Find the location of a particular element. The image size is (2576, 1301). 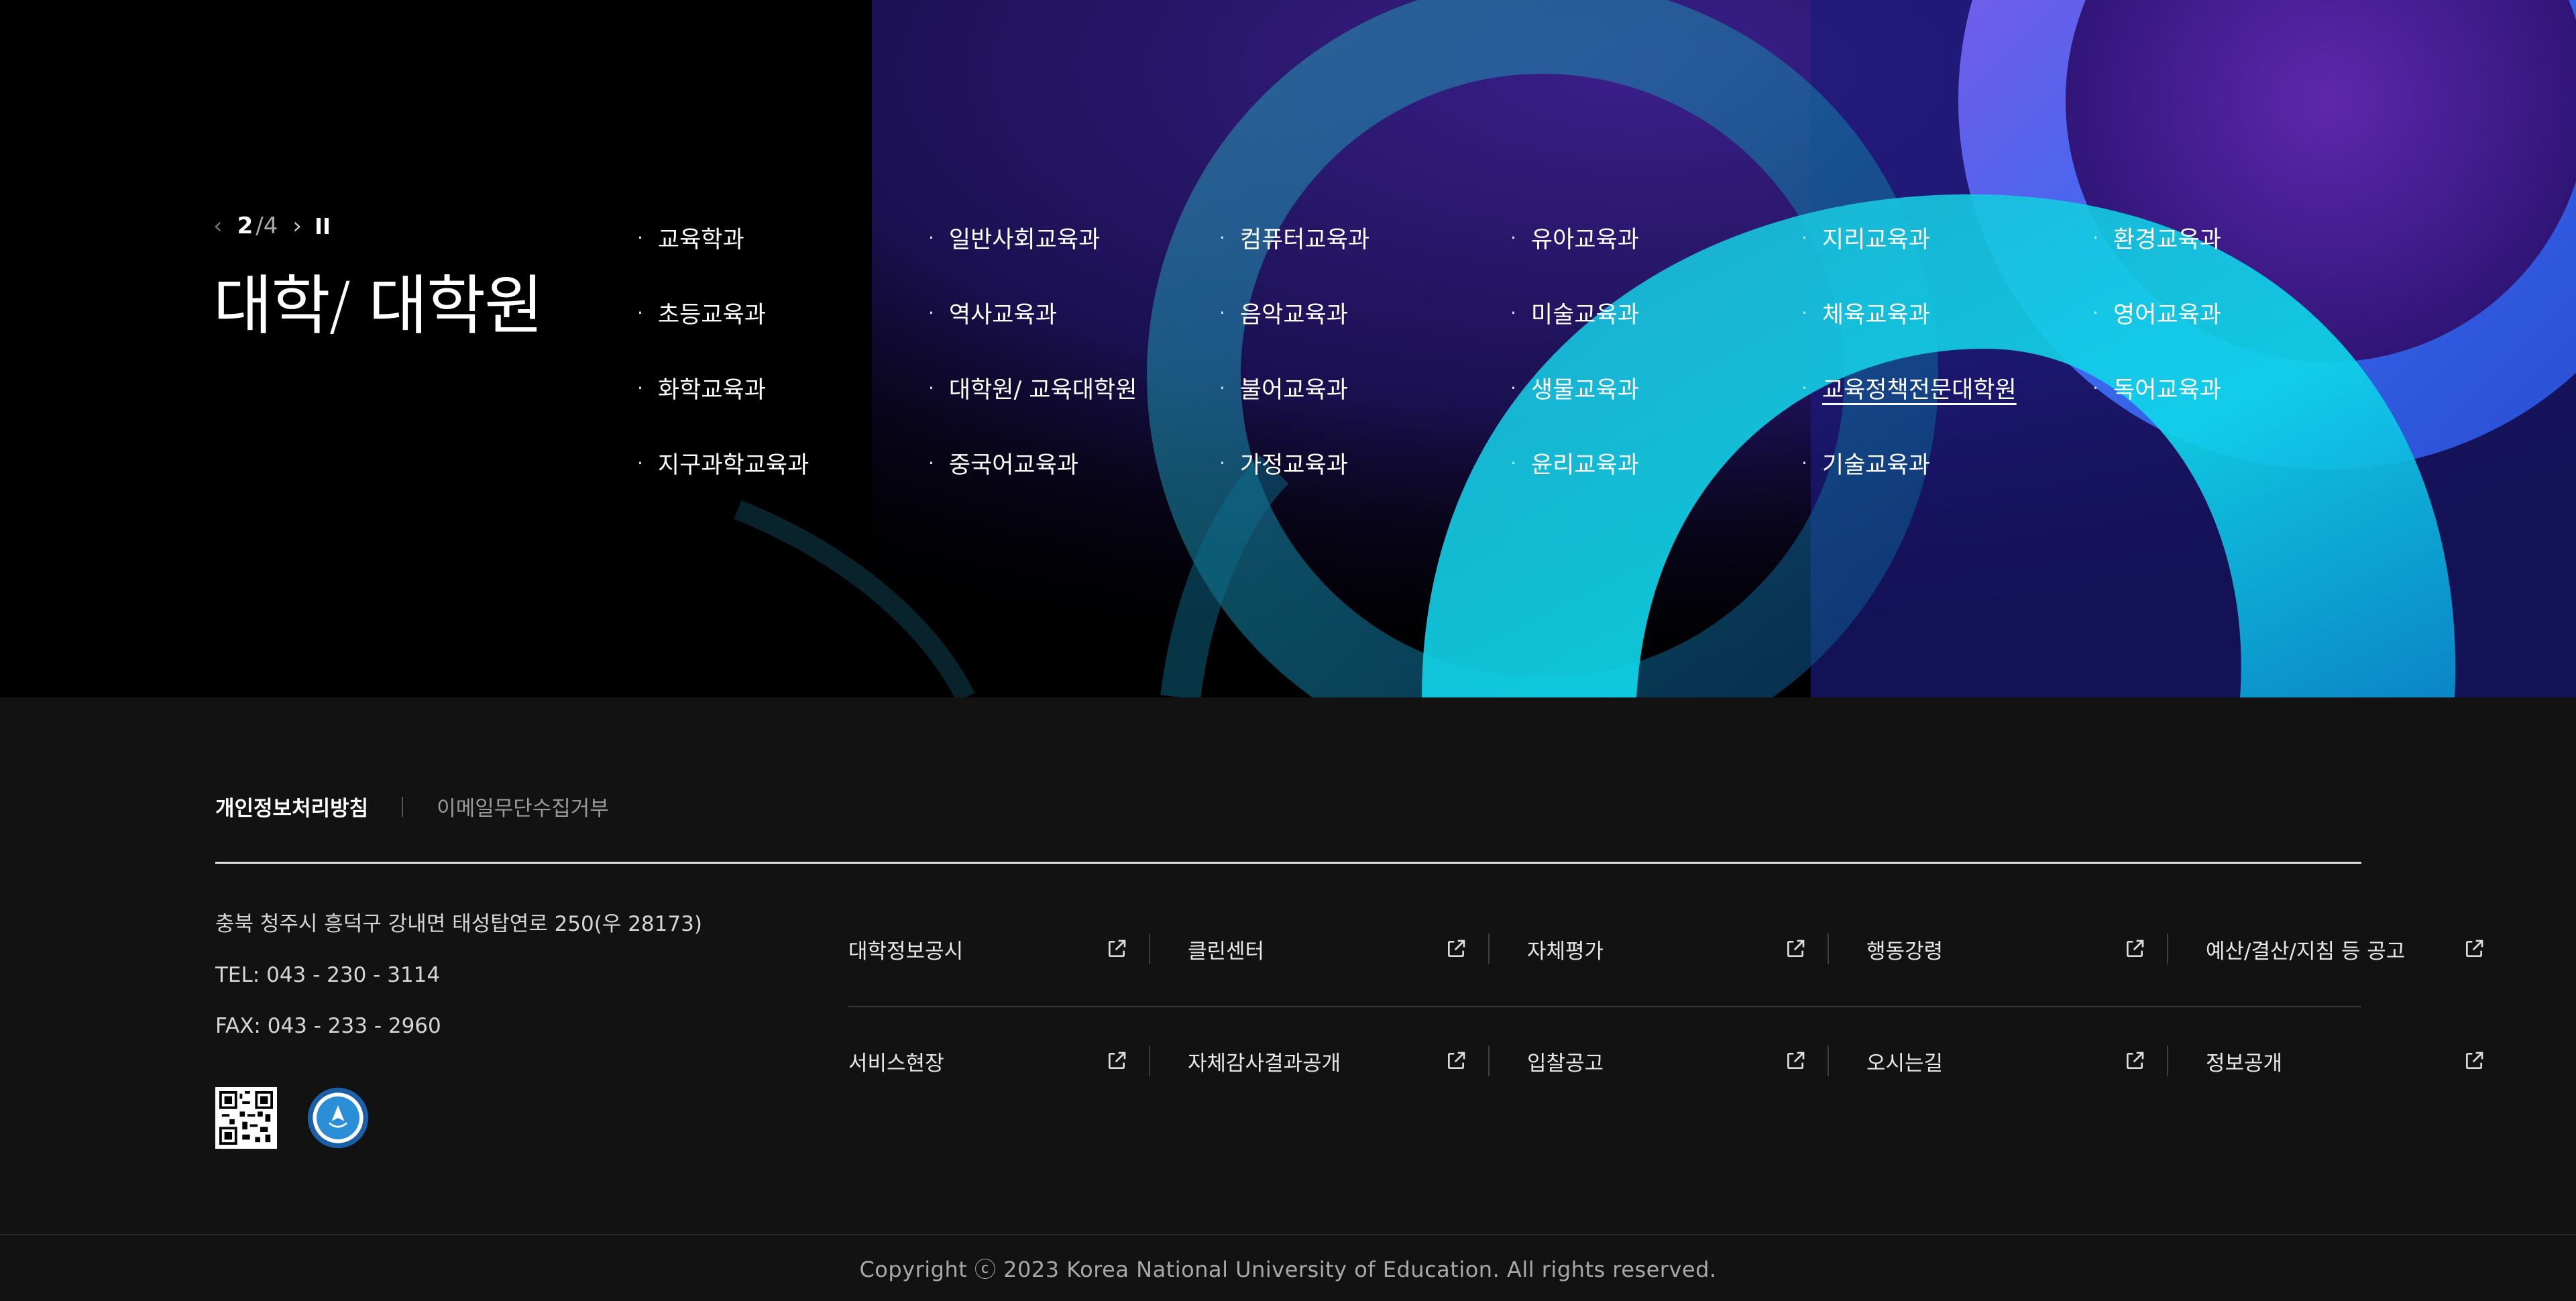

department-link: · 중국어교육과 is located at coordinates (1073, 462).